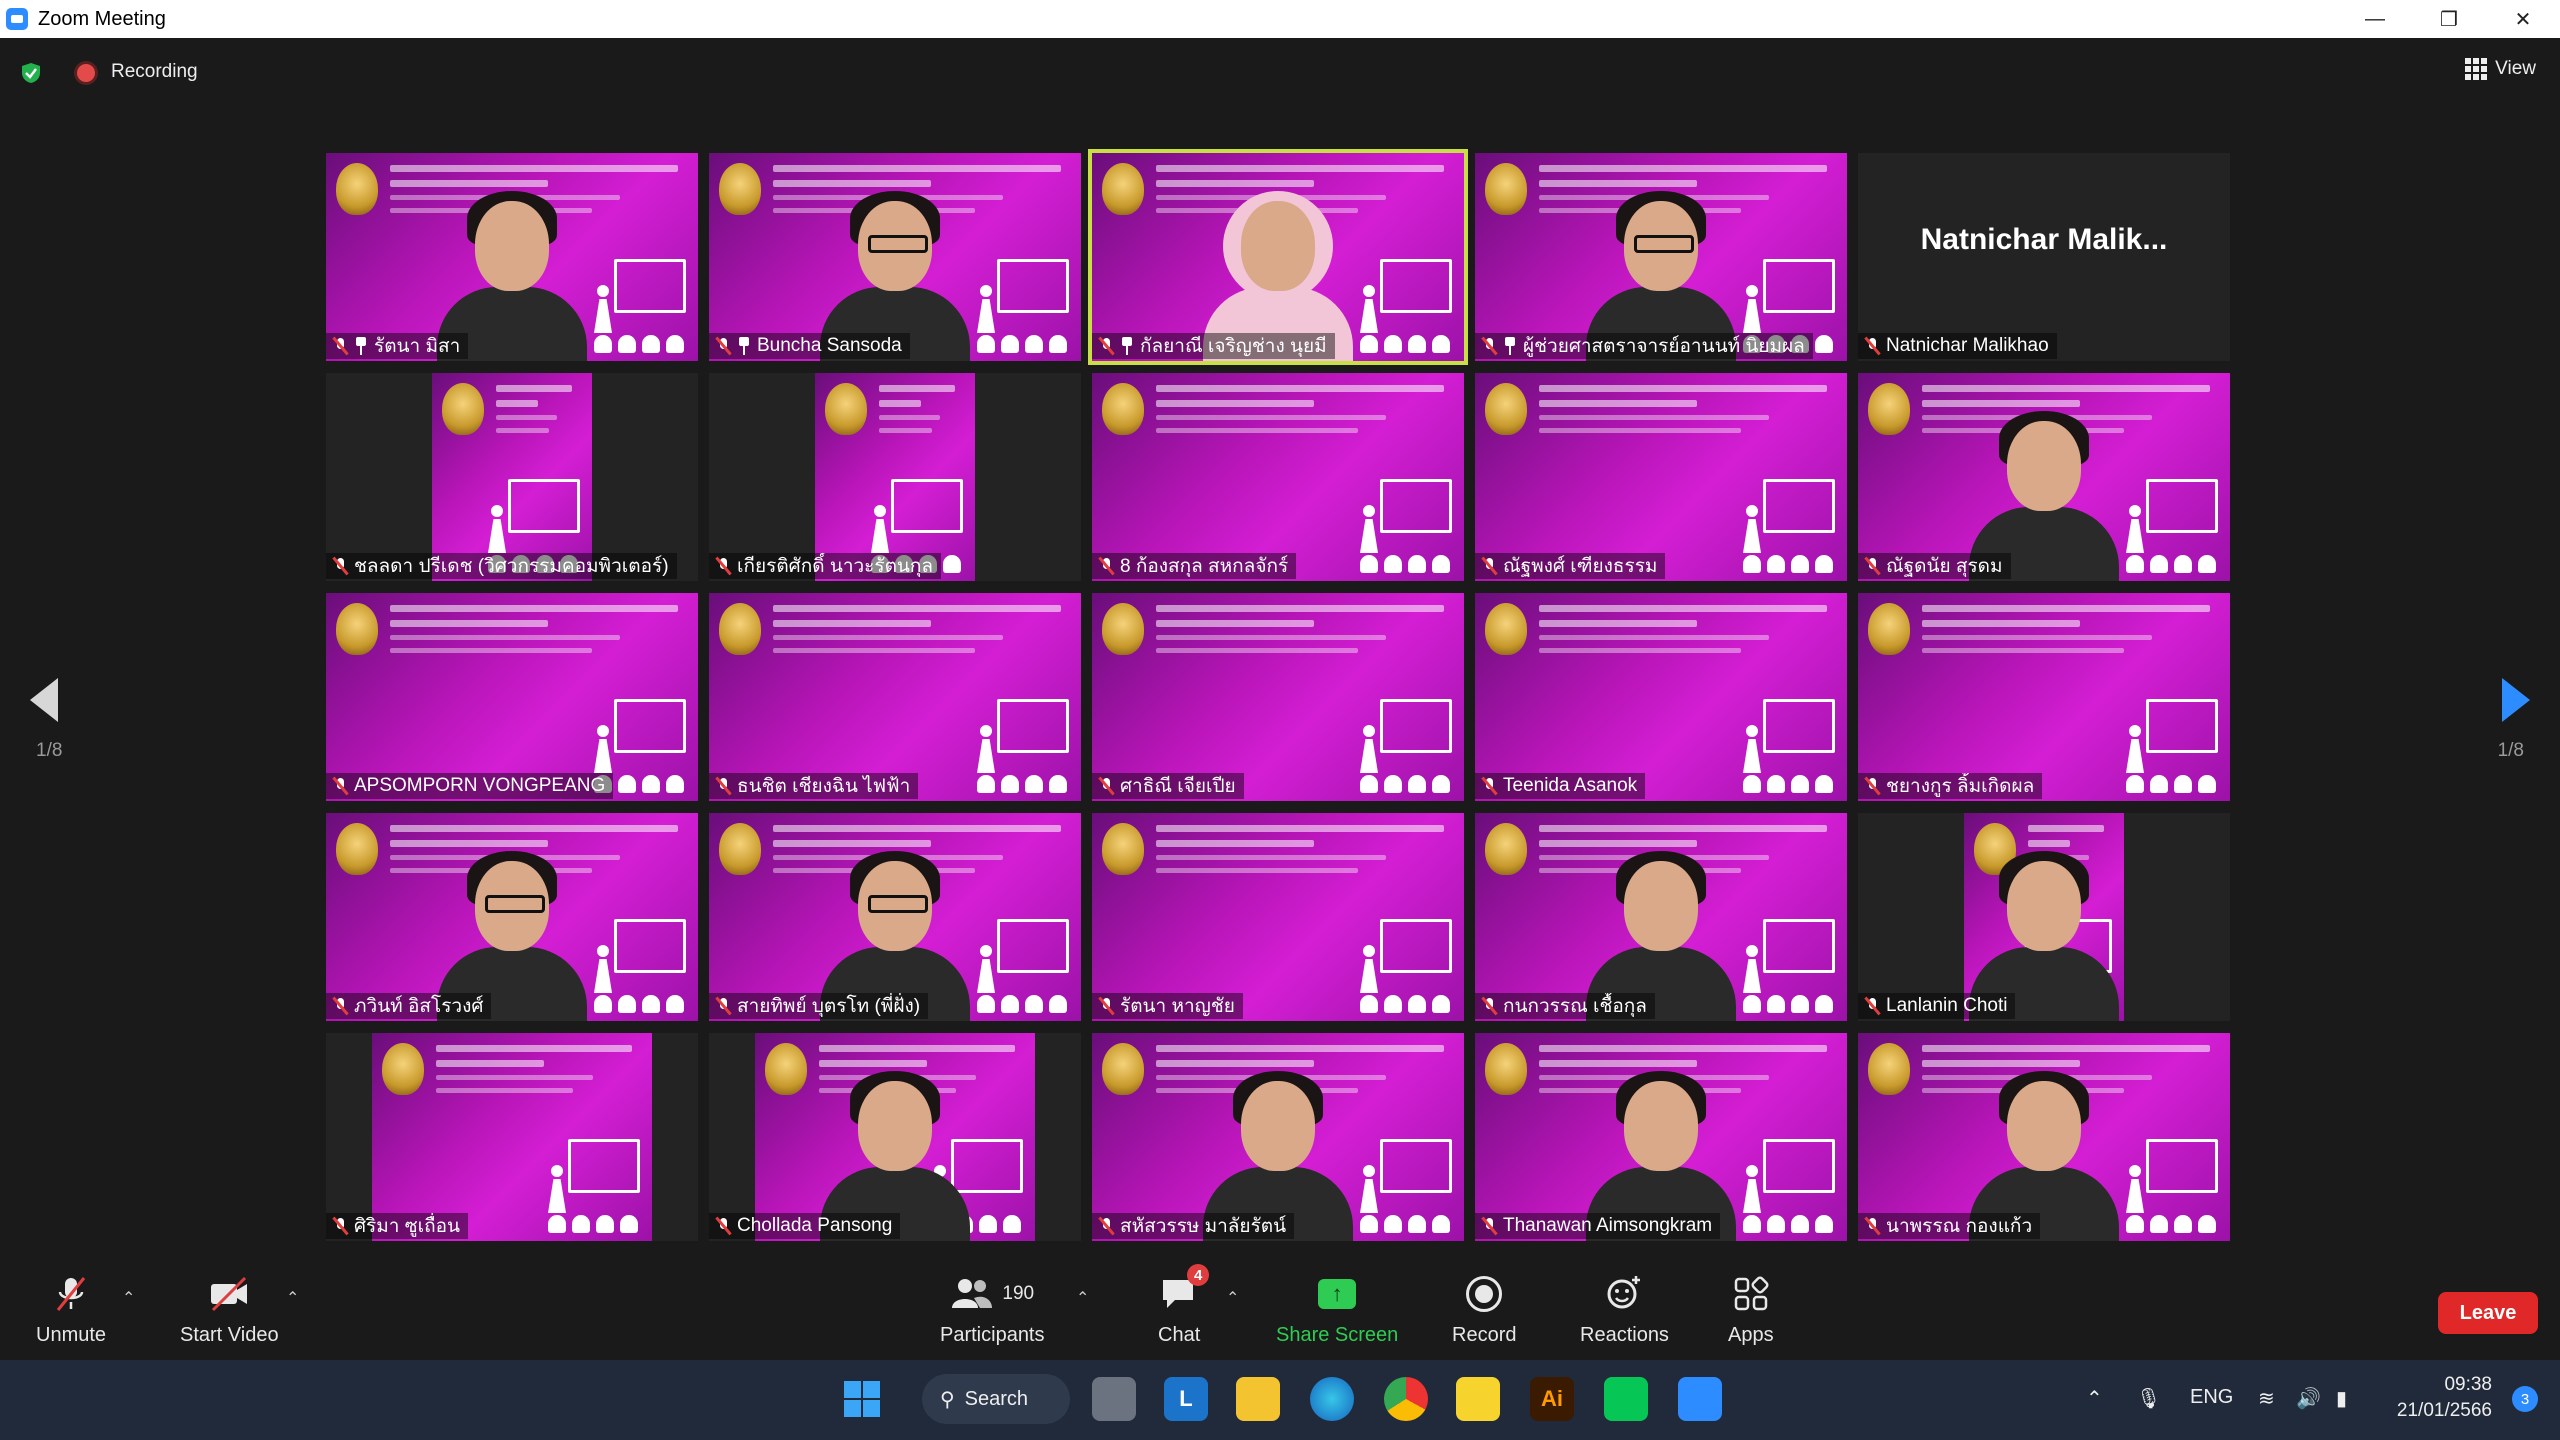  I want to click on lanschool-app-icon: L, so click(1186, 1399).